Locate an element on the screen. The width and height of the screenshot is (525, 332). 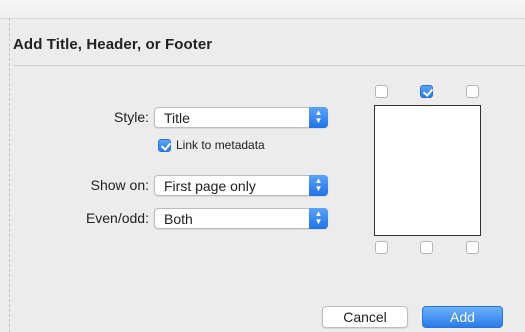
top-right-position-checkbox is located at coordinates (472, 91).